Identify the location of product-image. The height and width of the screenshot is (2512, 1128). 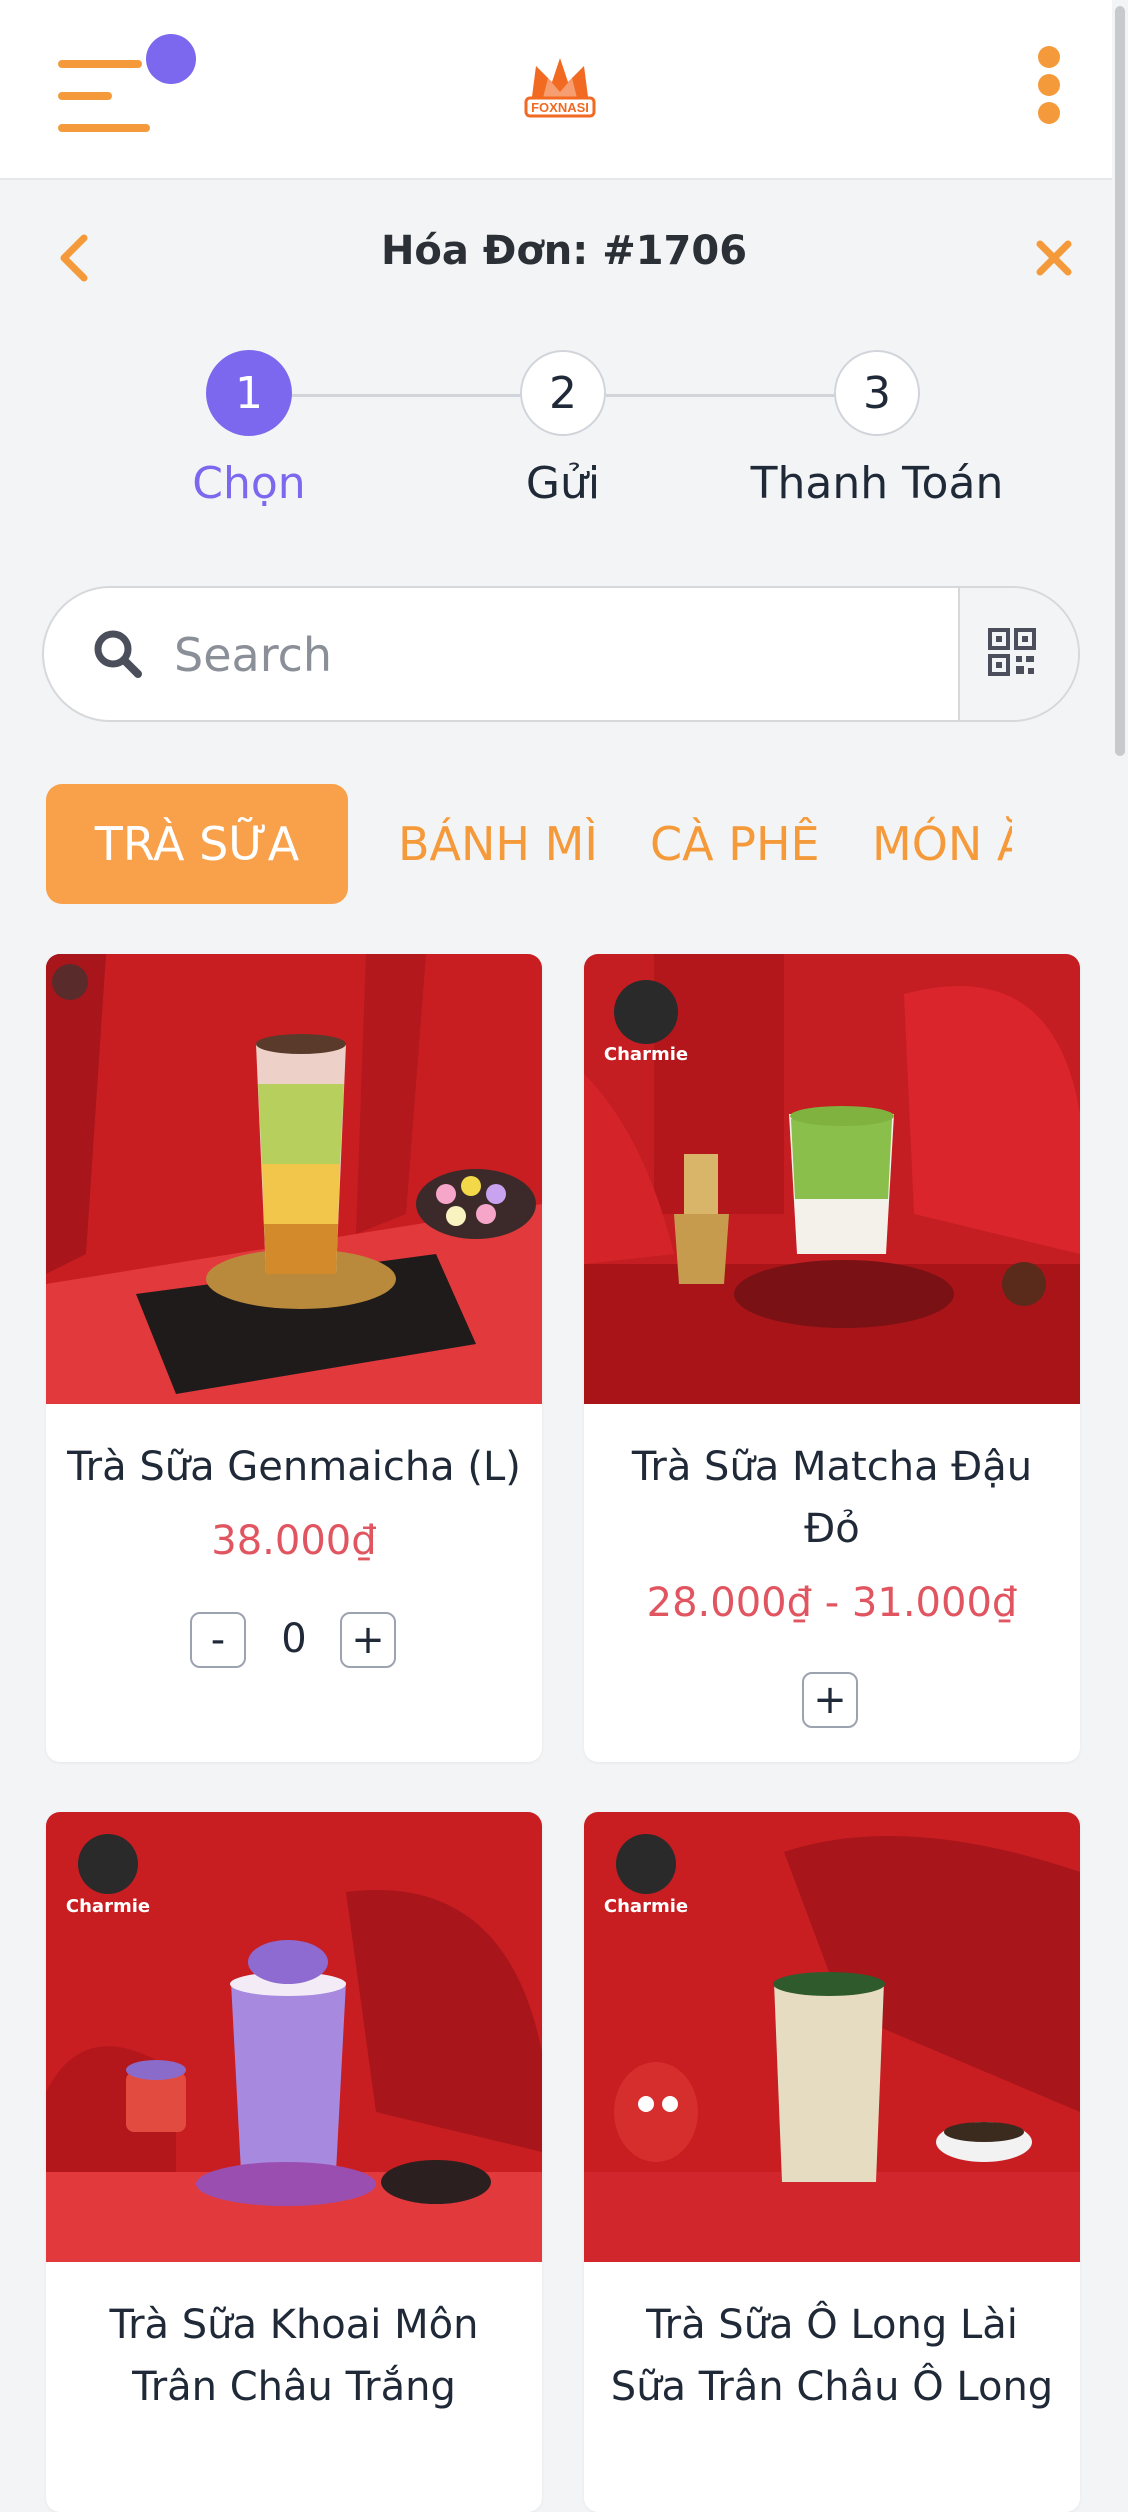
(294, 1179).